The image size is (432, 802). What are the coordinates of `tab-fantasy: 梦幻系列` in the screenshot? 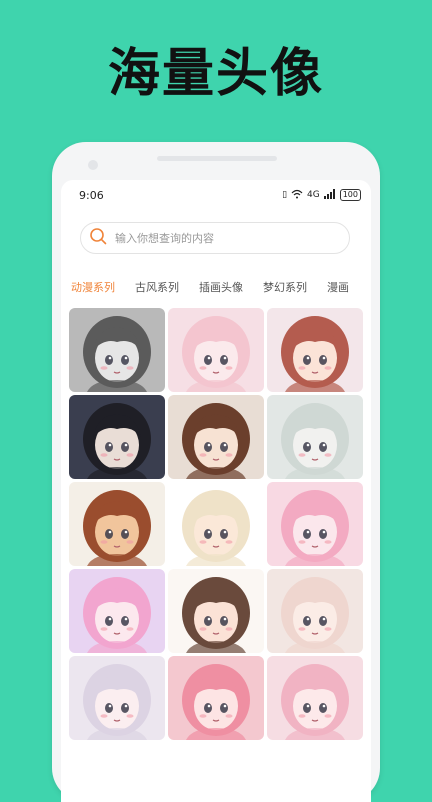 It's located at (285, 287).